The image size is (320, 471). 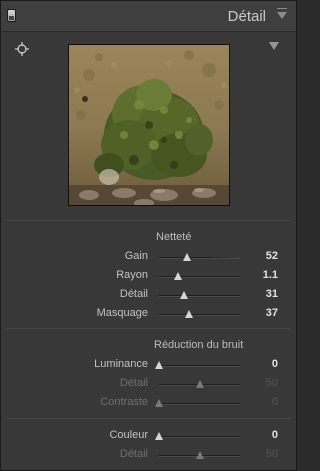 I want to click on target-adjustment-icon, so click(x=22, y=49).